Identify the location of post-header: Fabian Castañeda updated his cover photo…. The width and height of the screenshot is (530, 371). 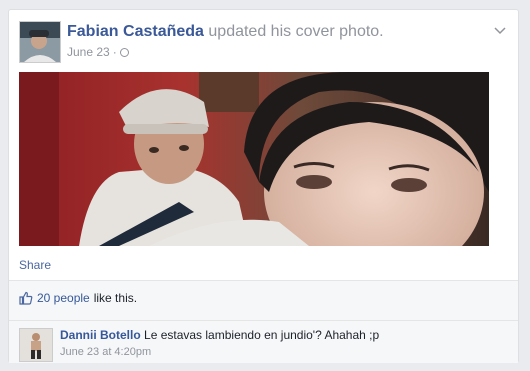
(225, 32).